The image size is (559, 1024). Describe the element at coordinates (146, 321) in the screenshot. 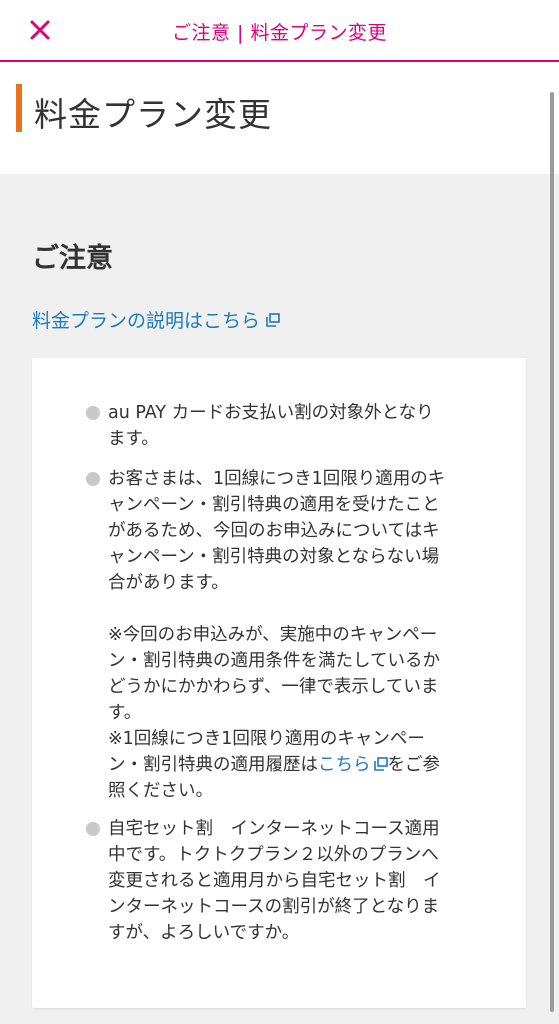

I see `plan-link-label: 料金プランの説明はこちら` at that location.